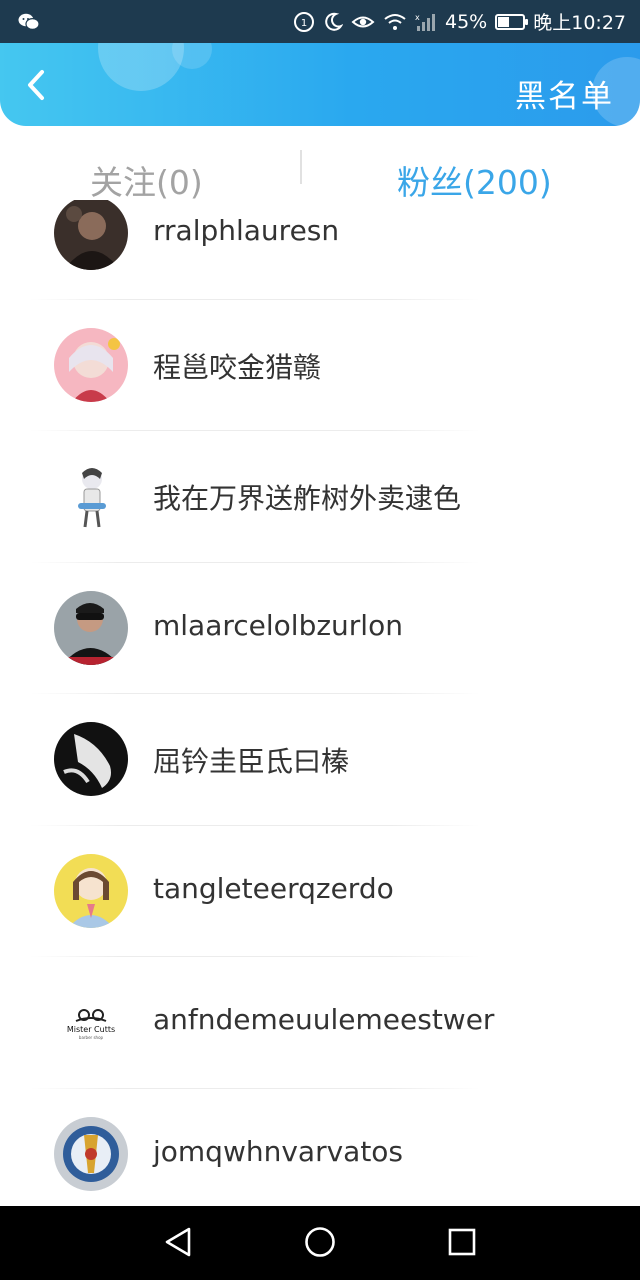 The image size is (640, 1280). I want to click on fan-name: anfndemeuulemeestwer, so click(324, 1019).